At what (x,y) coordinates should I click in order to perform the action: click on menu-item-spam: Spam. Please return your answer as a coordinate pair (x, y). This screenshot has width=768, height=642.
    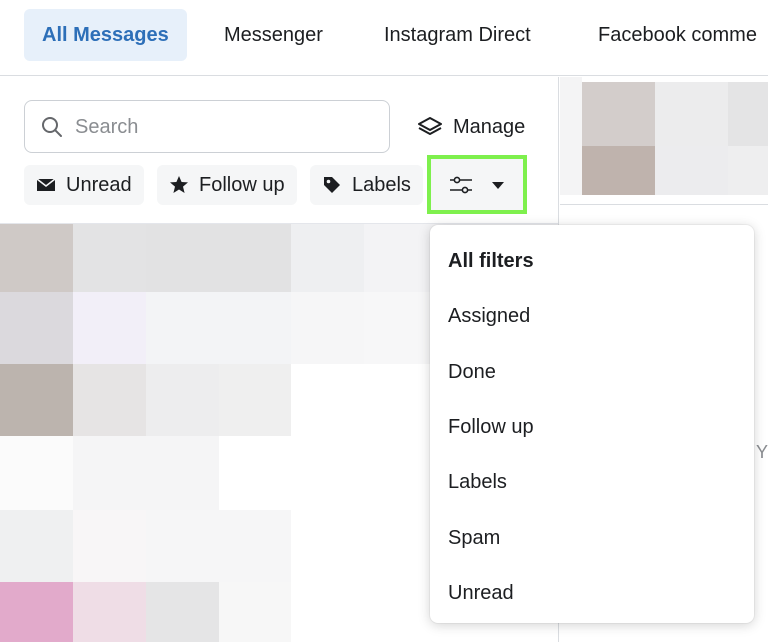
    Looking at the image, I should click on (474, 538).